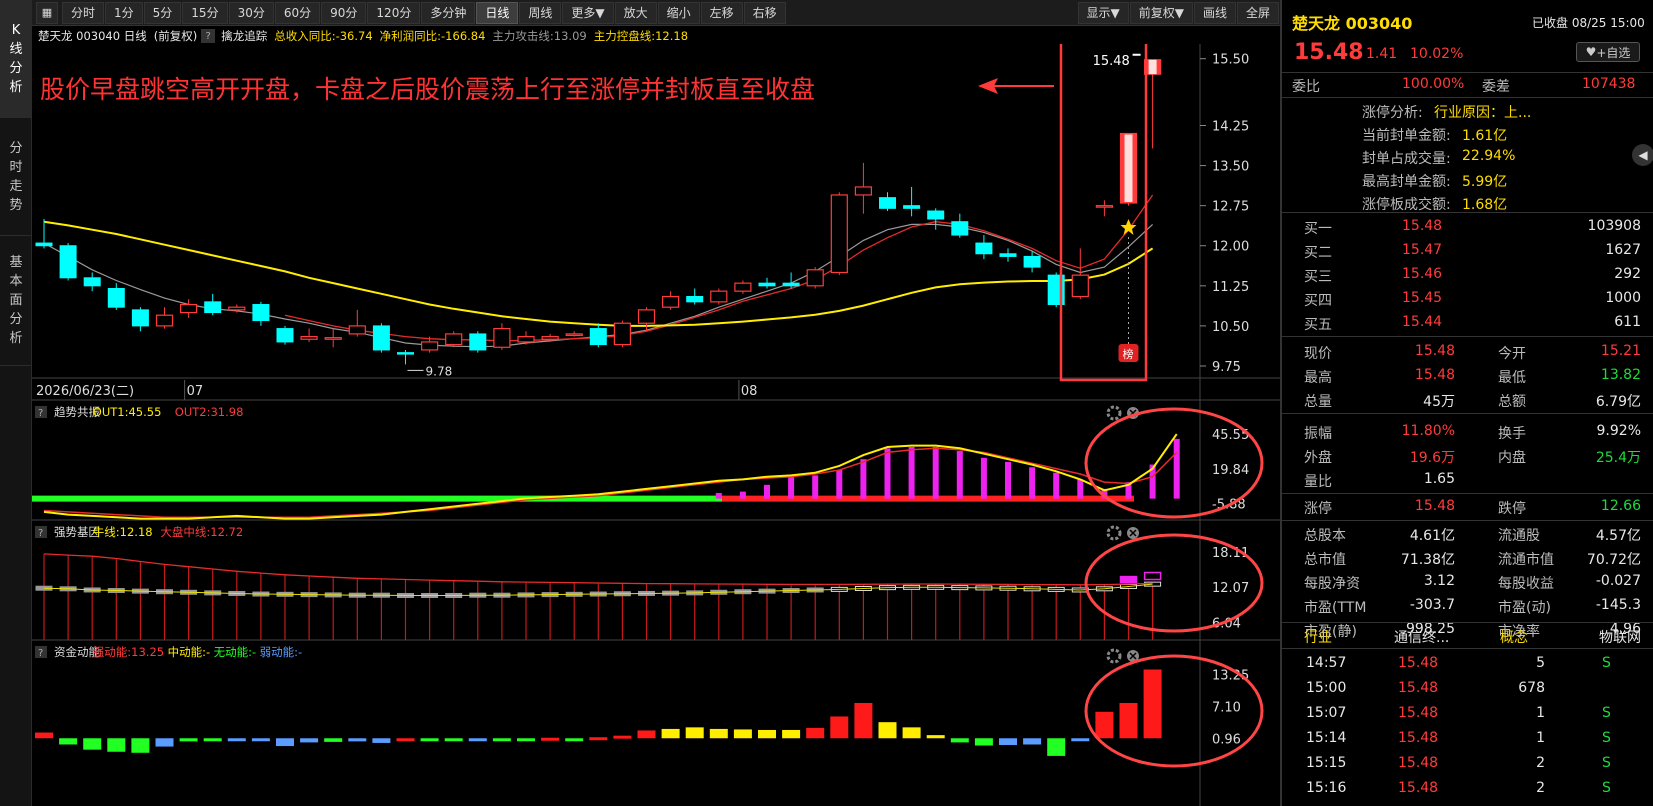  What do you see at coordinates (540, 12) in the screenshot?
I see `period-button-10: 周线` at bounding box center [540, 12].